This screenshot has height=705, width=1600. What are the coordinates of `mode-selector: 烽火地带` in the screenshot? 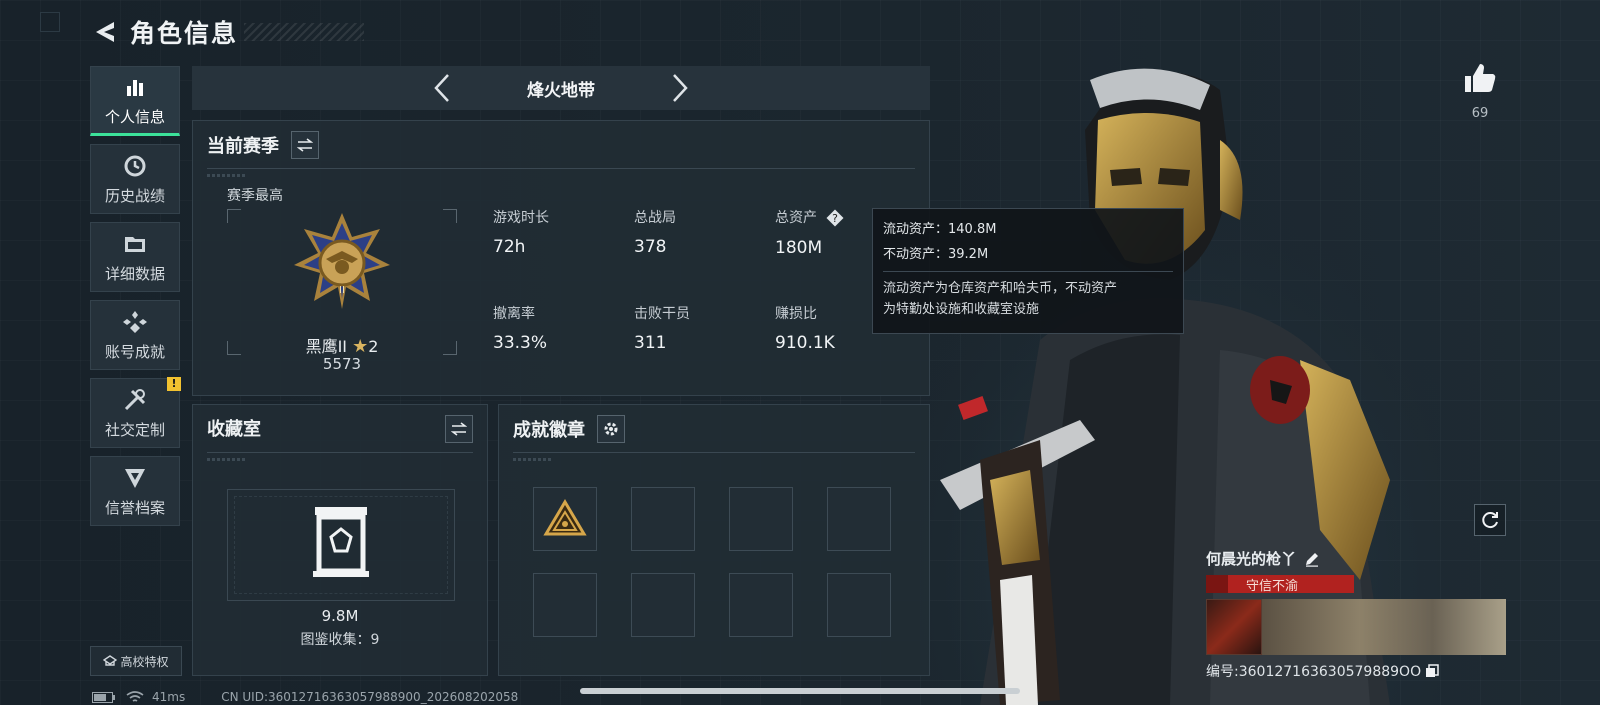 It's located at (561, 88).